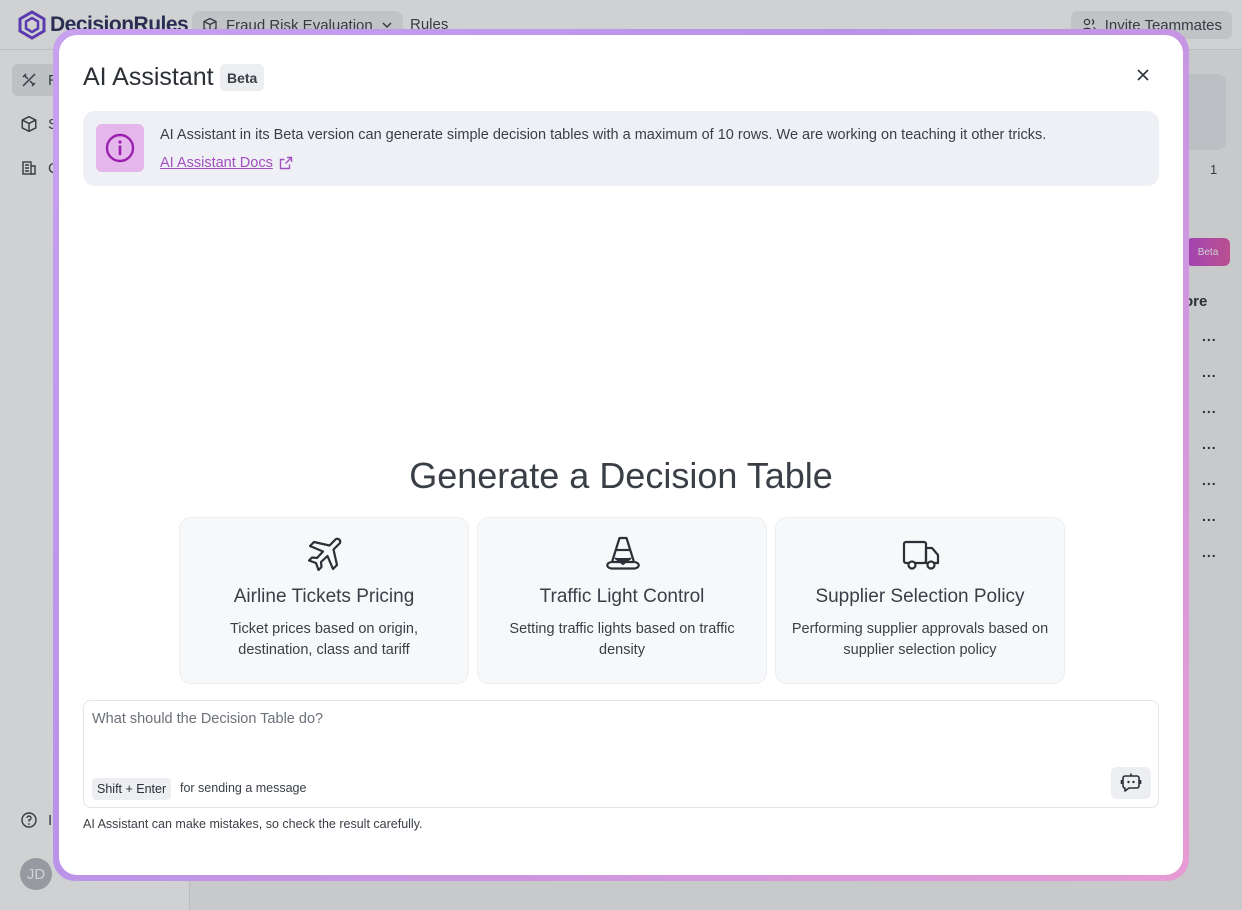  I want to click on modal-title: AI Assistant, so click(148, 77).